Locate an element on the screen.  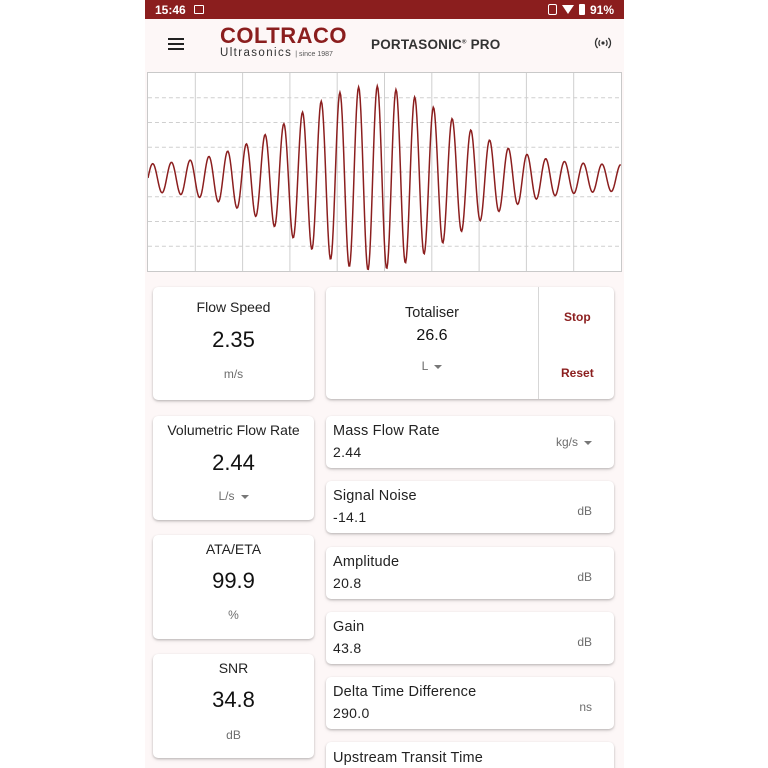
snr-value: 34.8 is located at coordinates (233, 699).